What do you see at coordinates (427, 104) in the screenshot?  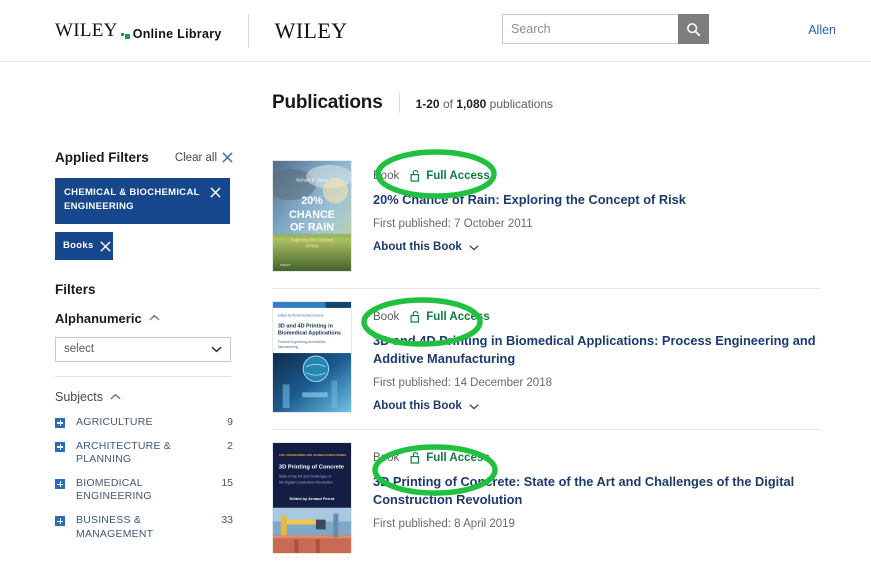 I see `results-range: 1-20` at bounding box center [427, 104].